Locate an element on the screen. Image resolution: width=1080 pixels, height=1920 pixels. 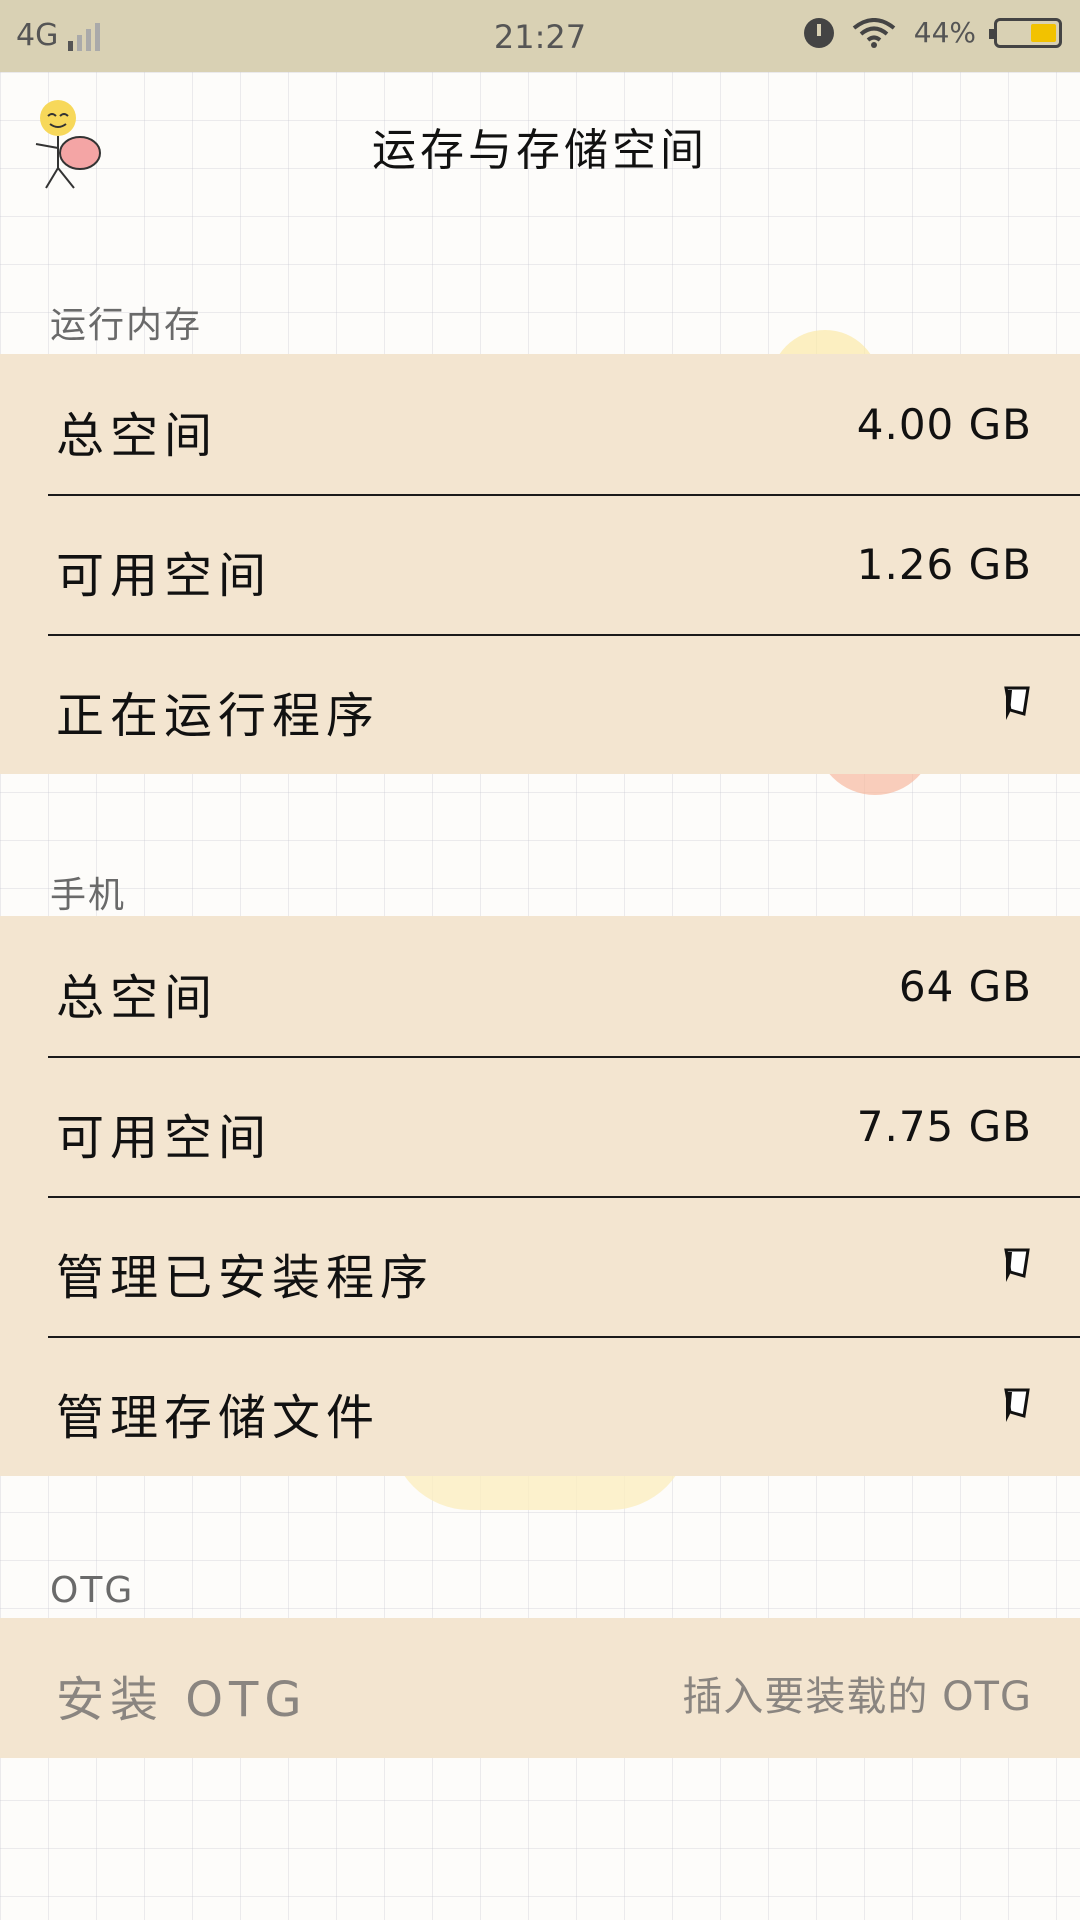
row-label: 管理已安装程序 is located at coordinates (245, 1278).